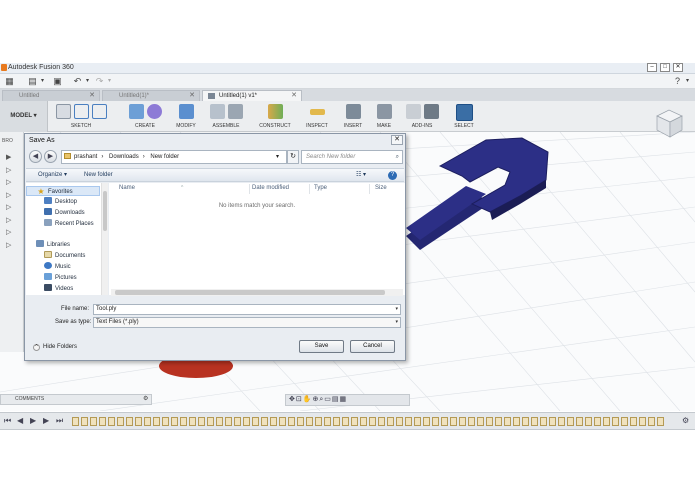  What do you see at coordinates (105, 211) in the screenshot?
I see `scrollbar-thumb` at bounding box center [105, 211].